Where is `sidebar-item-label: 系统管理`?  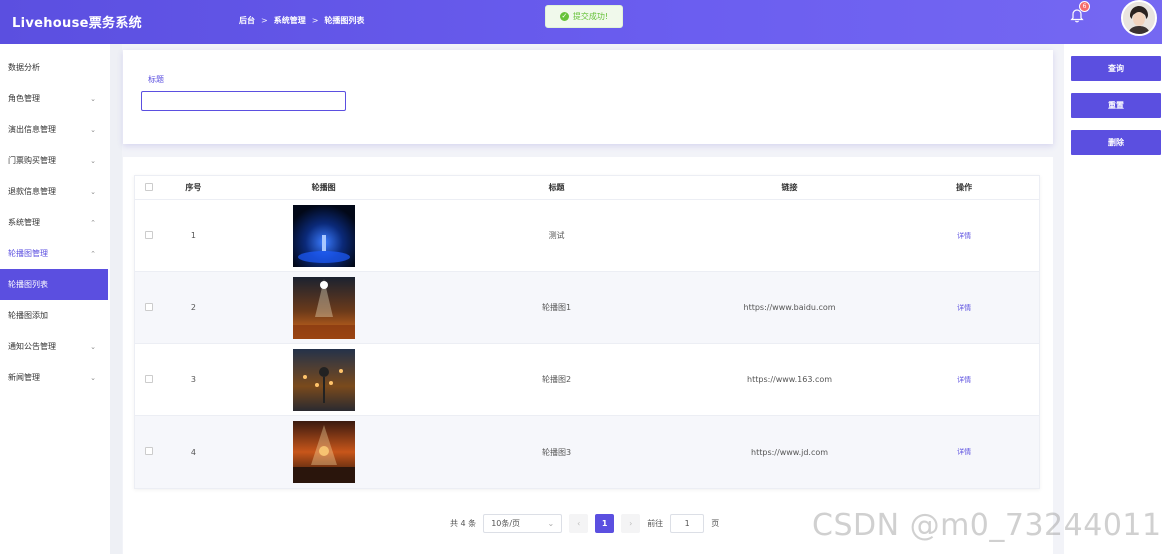
sidebar-item-label: 系统管理 is located at coordinates (24, 222).